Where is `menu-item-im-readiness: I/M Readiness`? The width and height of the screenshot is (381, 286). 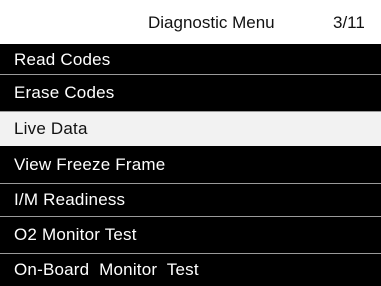
menu-item-im-readiness: I/M Readiness is located at coordinates (190, 200).